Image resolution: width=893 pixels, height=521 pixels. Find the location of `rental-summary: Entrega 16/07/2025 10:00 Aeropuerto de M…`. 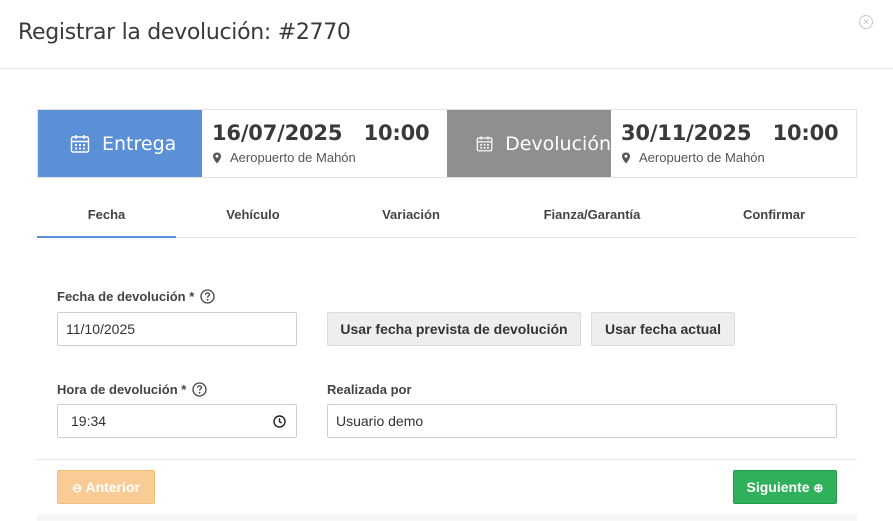

rental-summary: Entrega 16/07/2025 10:00 Aeropuerto de M… is located at coordinates (447, 143).